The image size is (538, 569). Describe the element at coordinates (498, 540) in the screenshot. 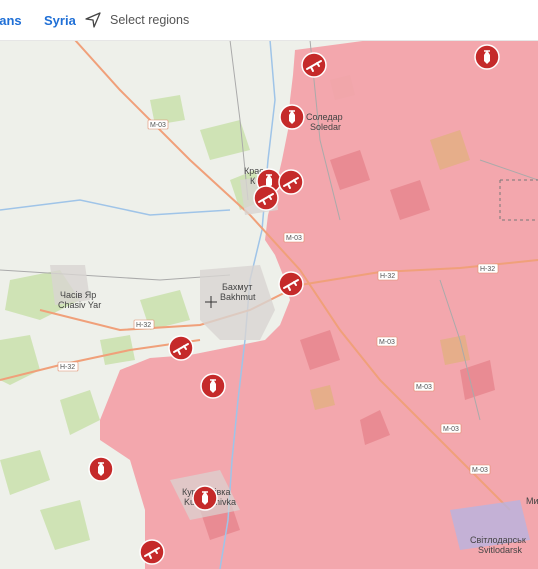

I see `label-svitlodarsk-uk: Світлодарськ` at that location.